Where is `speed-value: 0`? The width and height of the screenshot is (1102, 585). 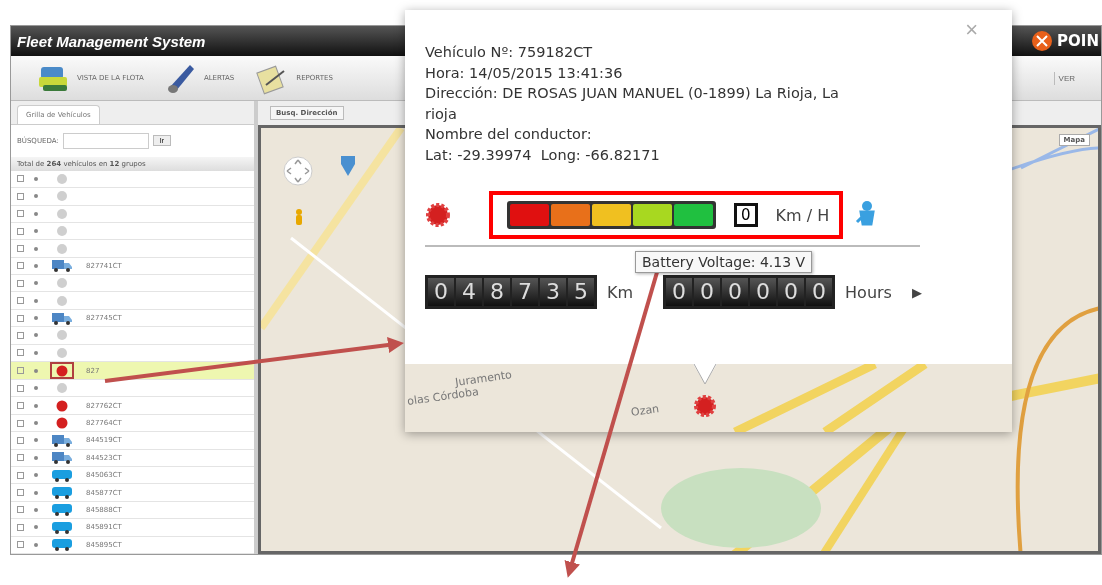 speed-value: 0 is located at coordinates (746, 215).